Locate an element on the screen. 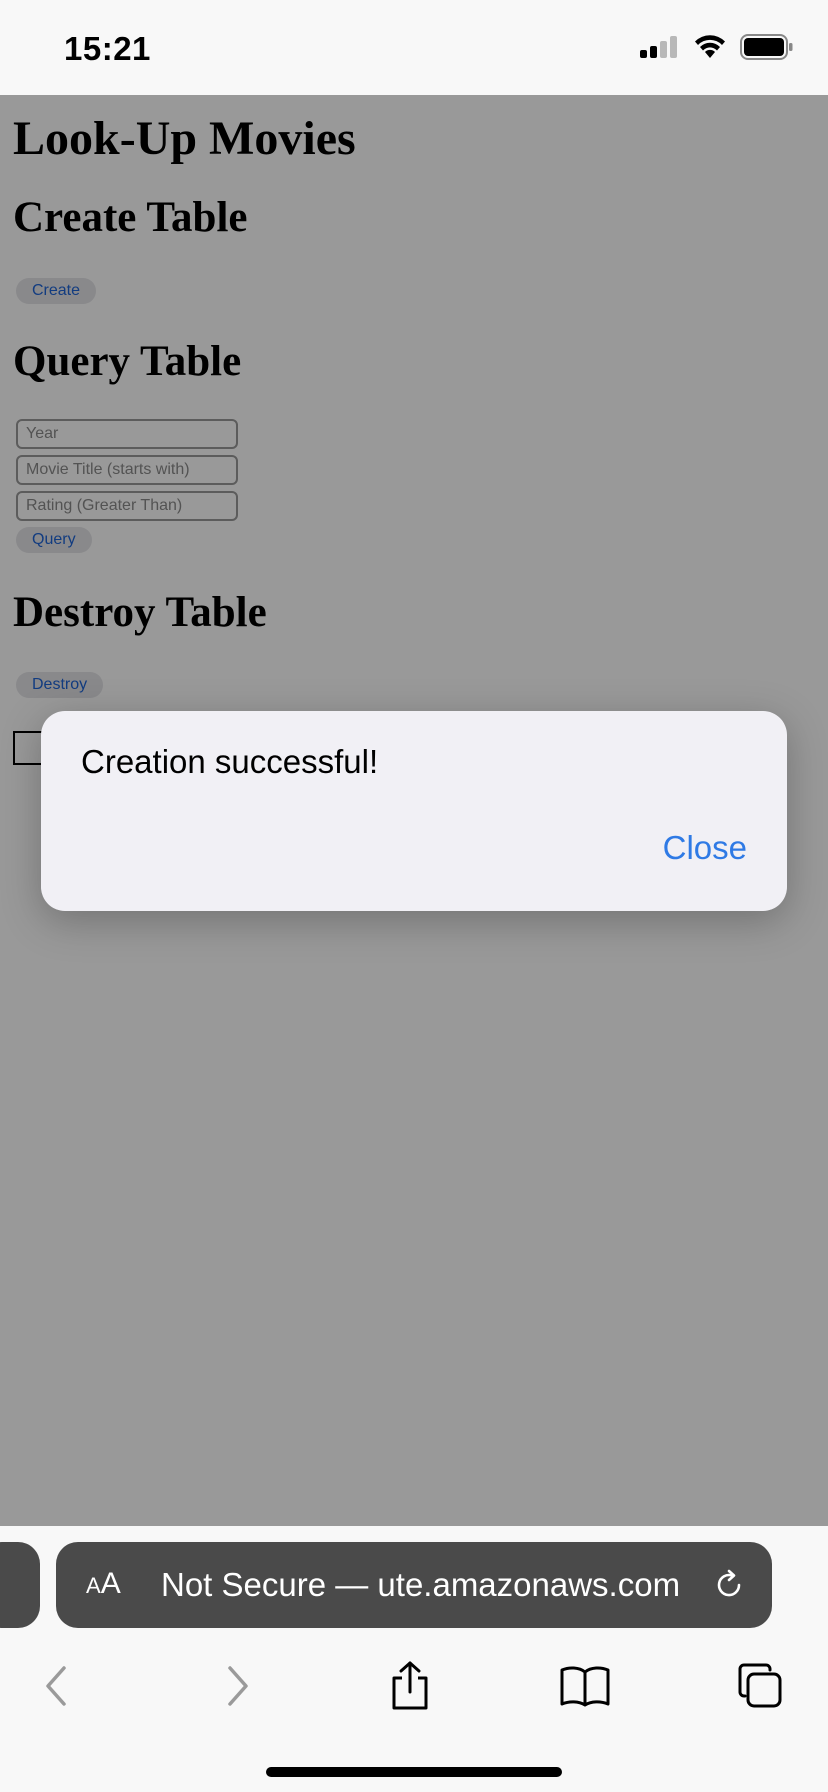 The width and height of the screenshot is (828, 1792). text-size-small-glyph: A is located at coordinates (93, 1585).